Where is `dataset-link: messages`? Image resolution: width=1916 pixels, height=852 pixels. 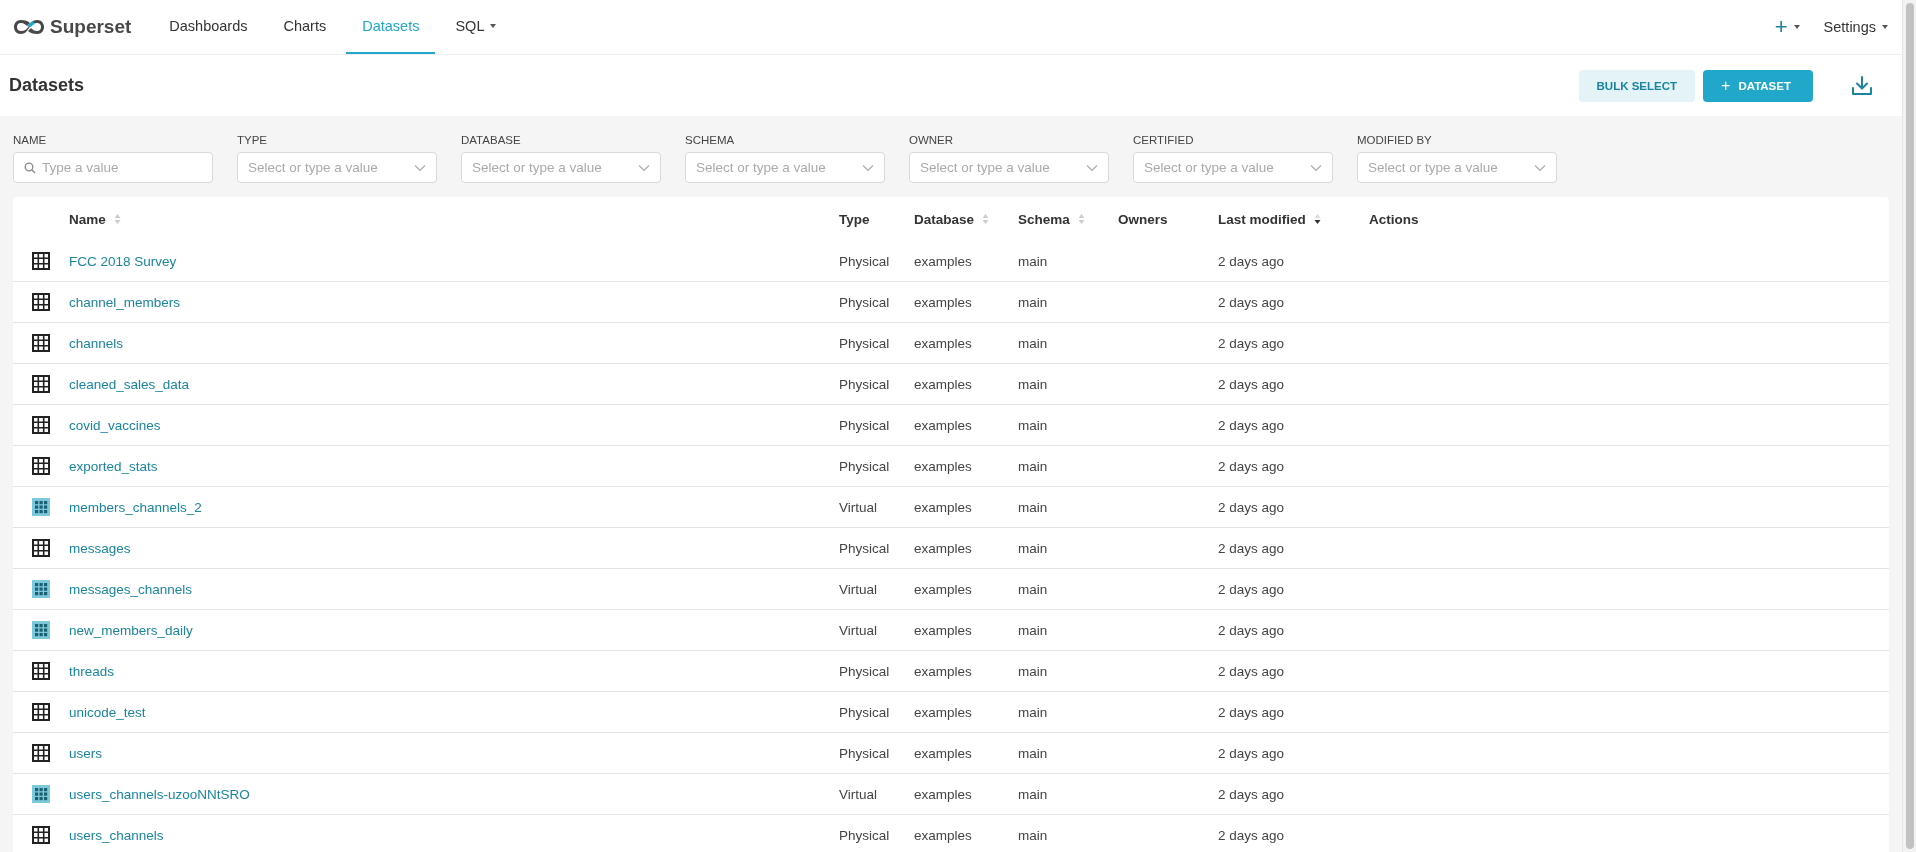
dataset-link: messages is located at coordinates (100, 548).